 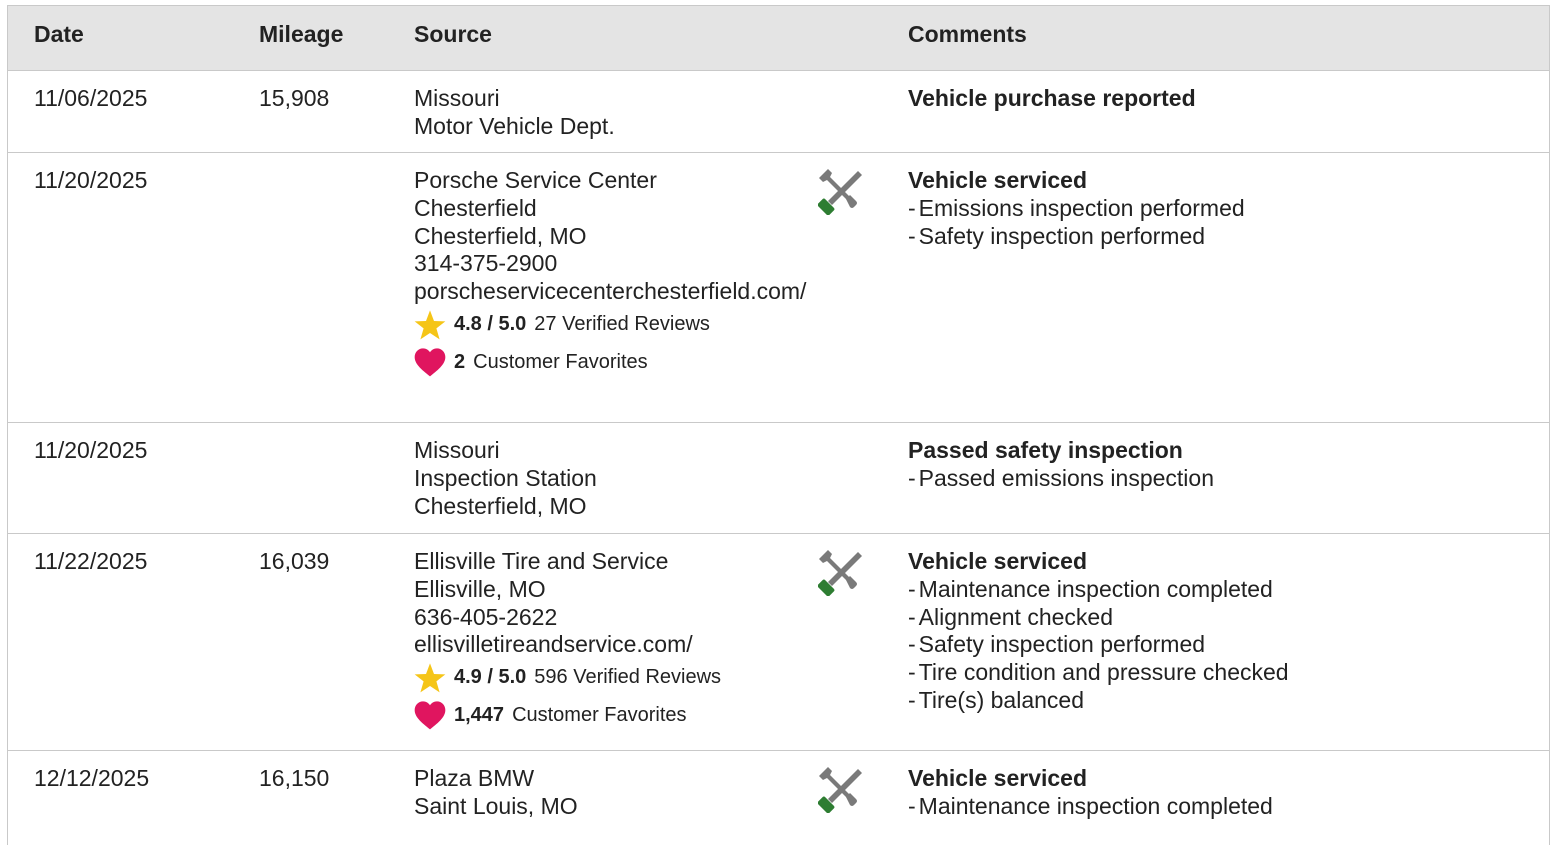 What do you see at coordinates (294, 778) in the screenshot?
I see `row-mileage: 16,150` at bounding box center [294, 778].